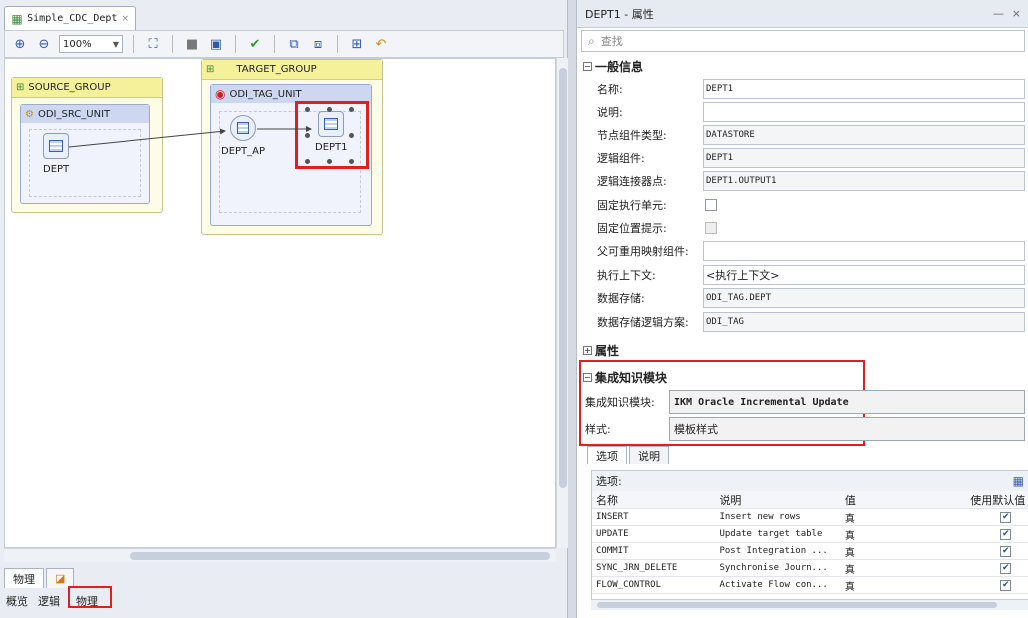 This screenshot has width=1028, height=618. I want to click on general-section-title: 一般信息, so click(619, 67).